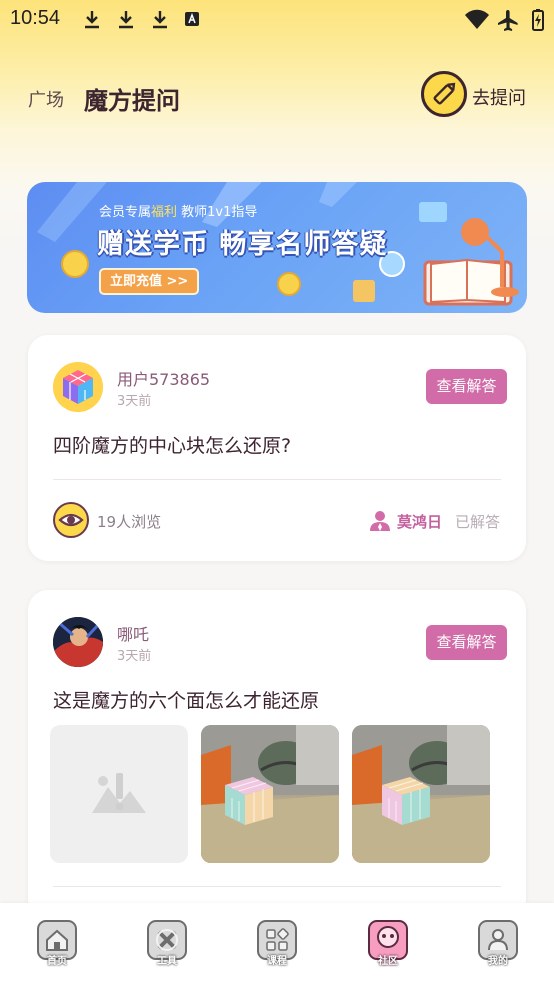 Image resolution: width=554 pixels, height=984 pixels. I want to click on nav-label: 课程, so click(277, 961).